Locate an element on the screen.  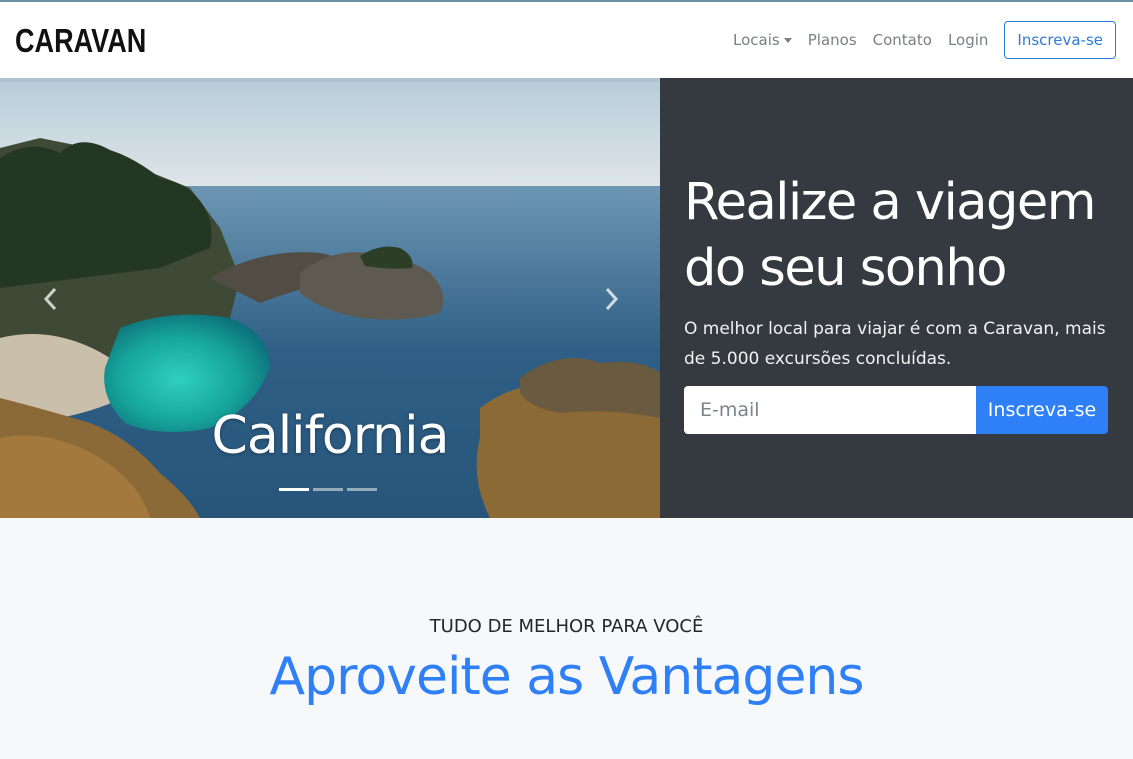
nav-link-label: Locais is located at coordinates (756, 40).